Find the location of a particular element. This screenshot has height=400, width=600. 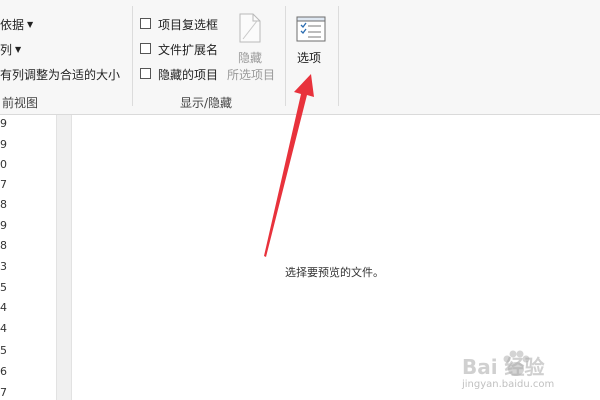

options-button: 选项 is located at coordinates (311, 40).